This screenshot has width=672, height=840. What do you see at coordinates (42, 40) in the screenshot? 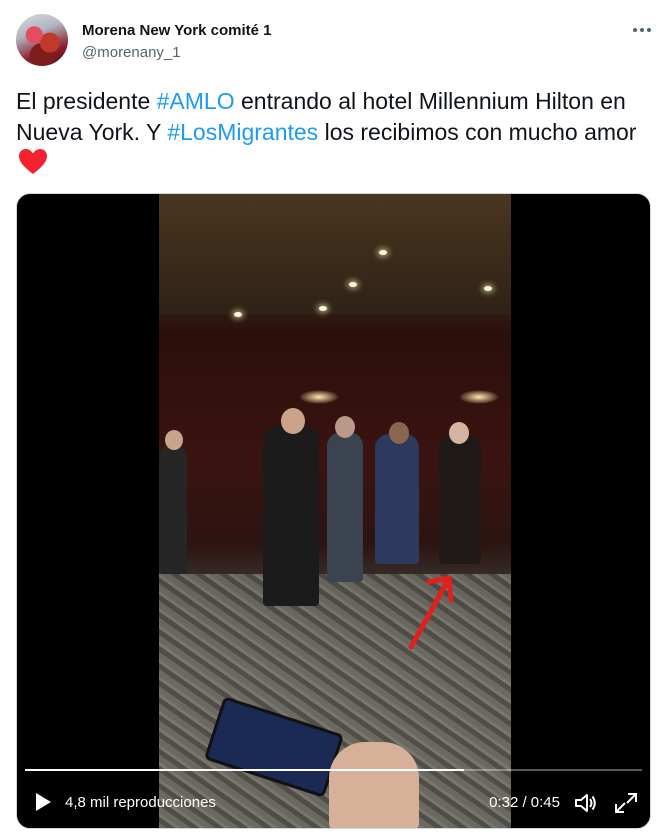
I see `avatar` at bounding box center [42, 40].